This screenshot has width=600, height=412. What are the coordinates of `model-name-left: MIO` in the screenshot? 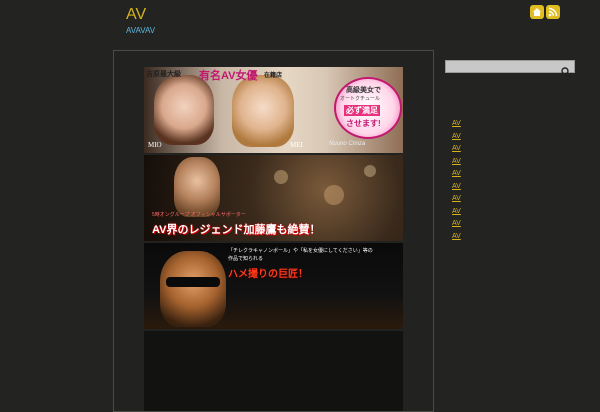 It's located at (155, 145).